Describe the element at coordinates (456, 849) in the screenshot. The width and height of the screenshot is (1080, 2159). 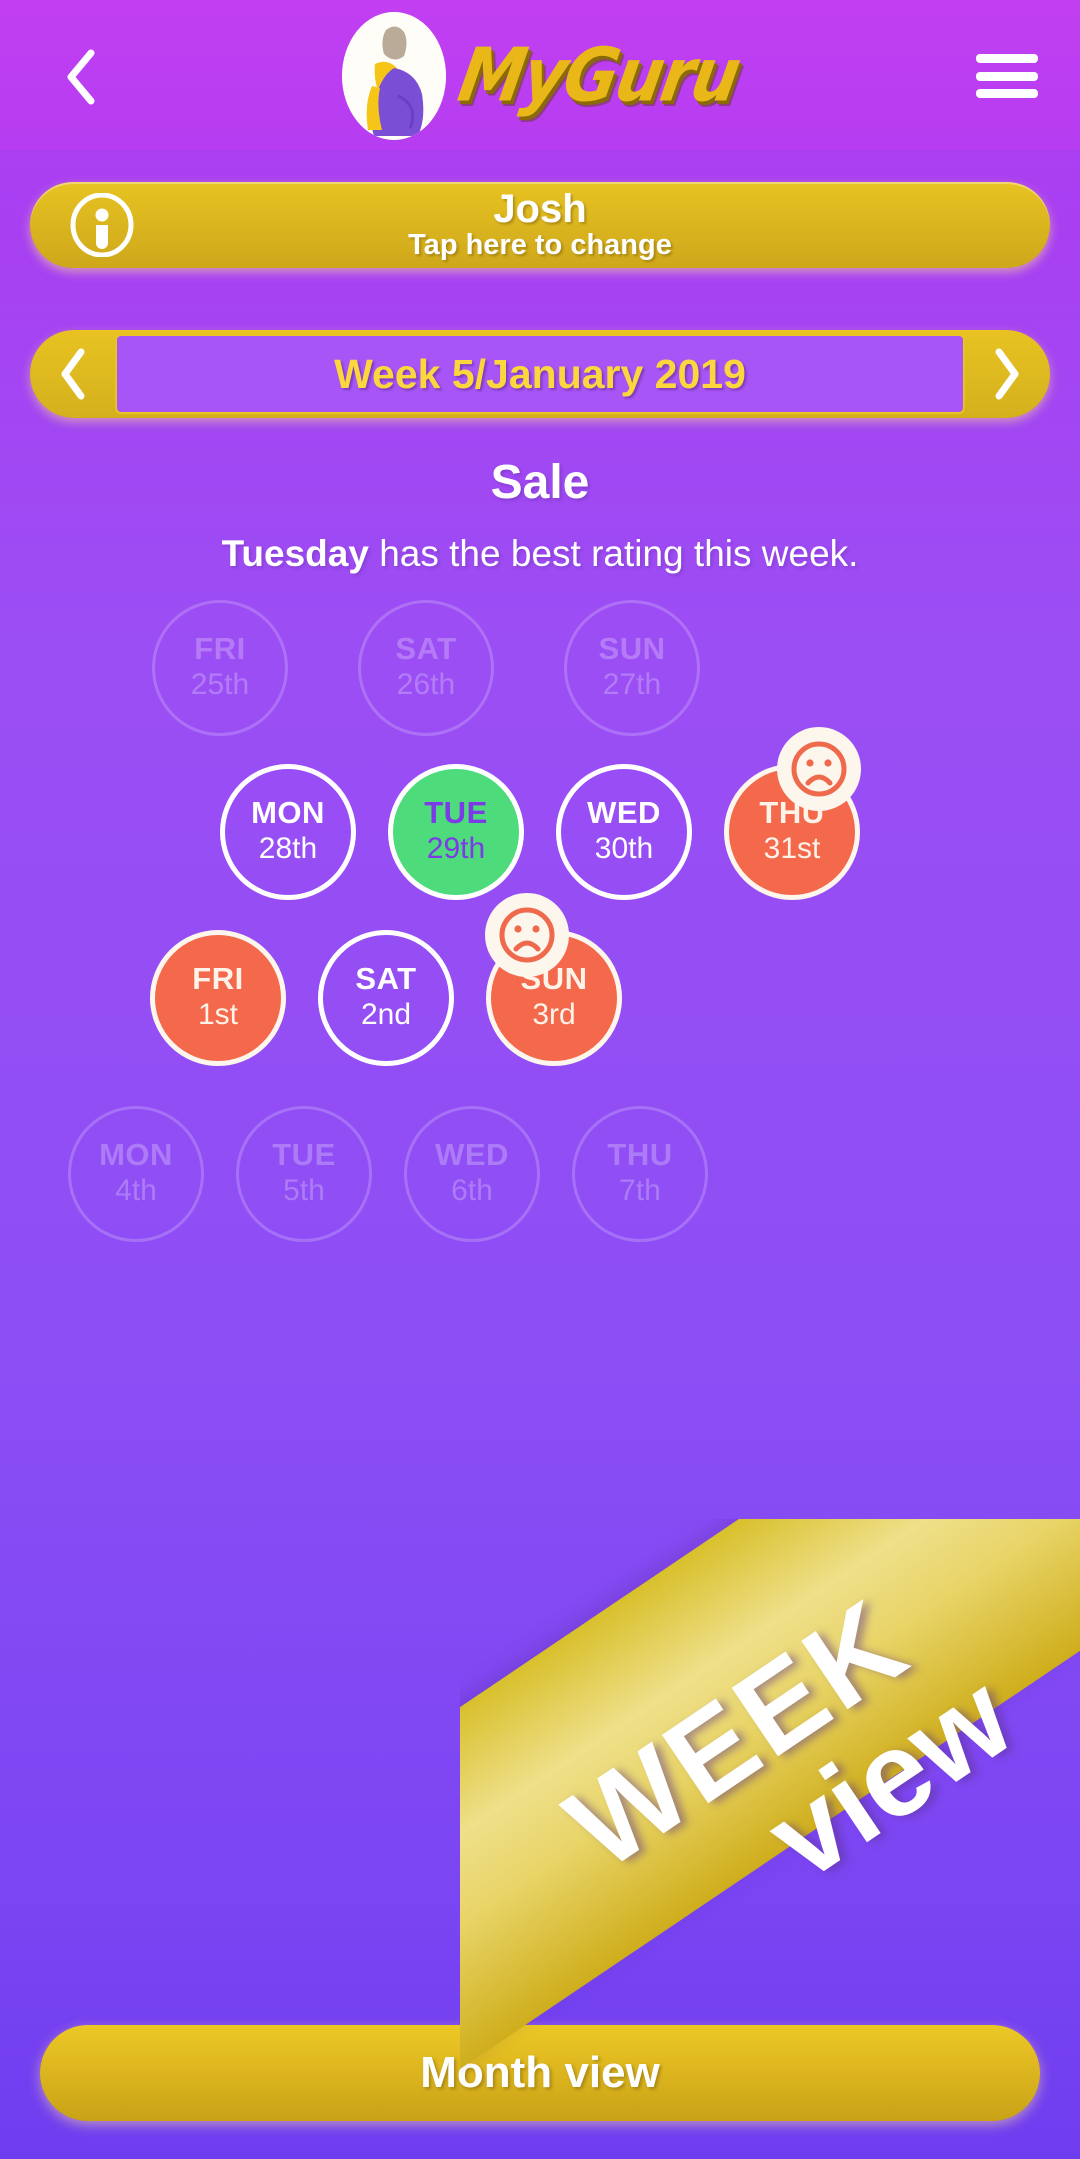
I see `day-of-month-label: 29th` at that location.